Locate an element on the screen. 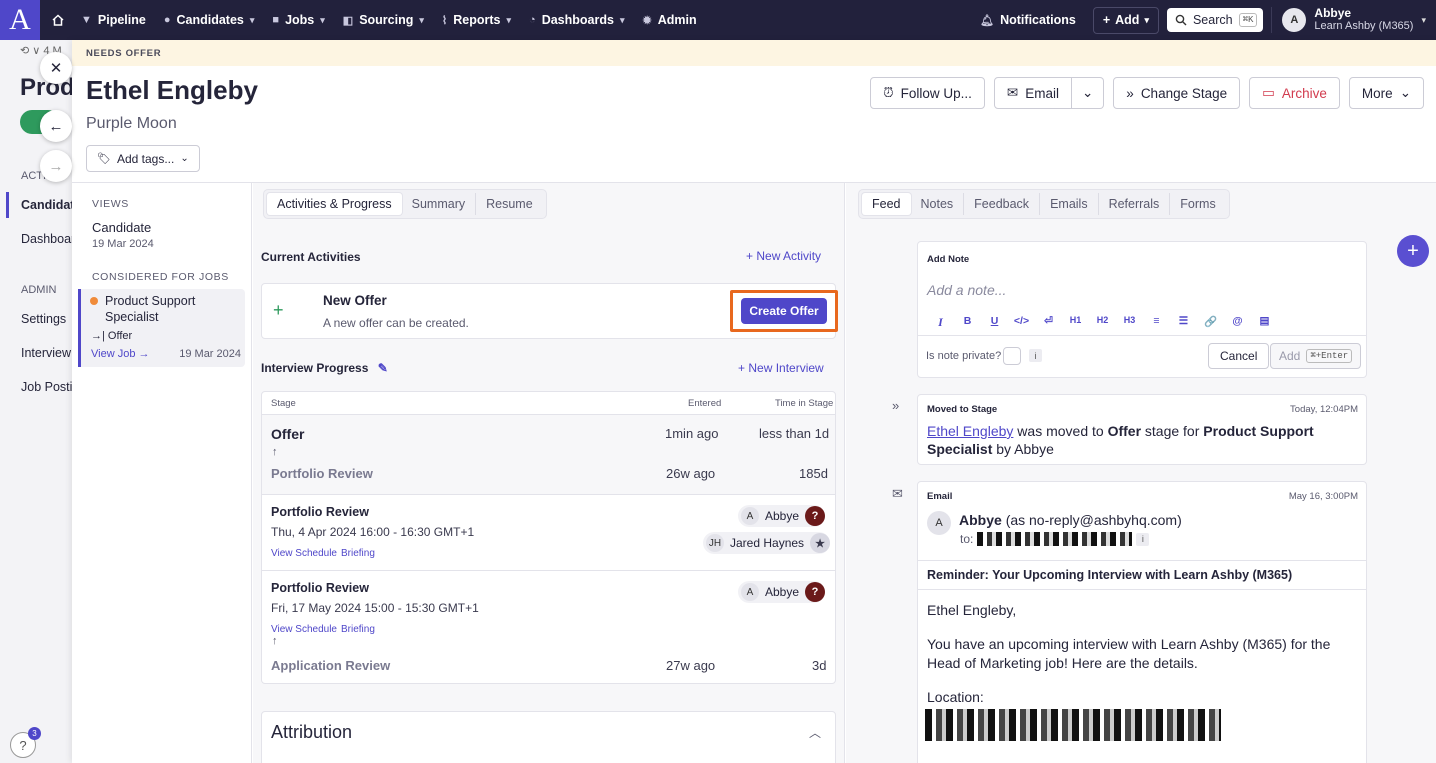  interview-time: Thu, 4 Apr 2024 16:00 - 16:30 GMT+1 is located at coordinates (373, 532).